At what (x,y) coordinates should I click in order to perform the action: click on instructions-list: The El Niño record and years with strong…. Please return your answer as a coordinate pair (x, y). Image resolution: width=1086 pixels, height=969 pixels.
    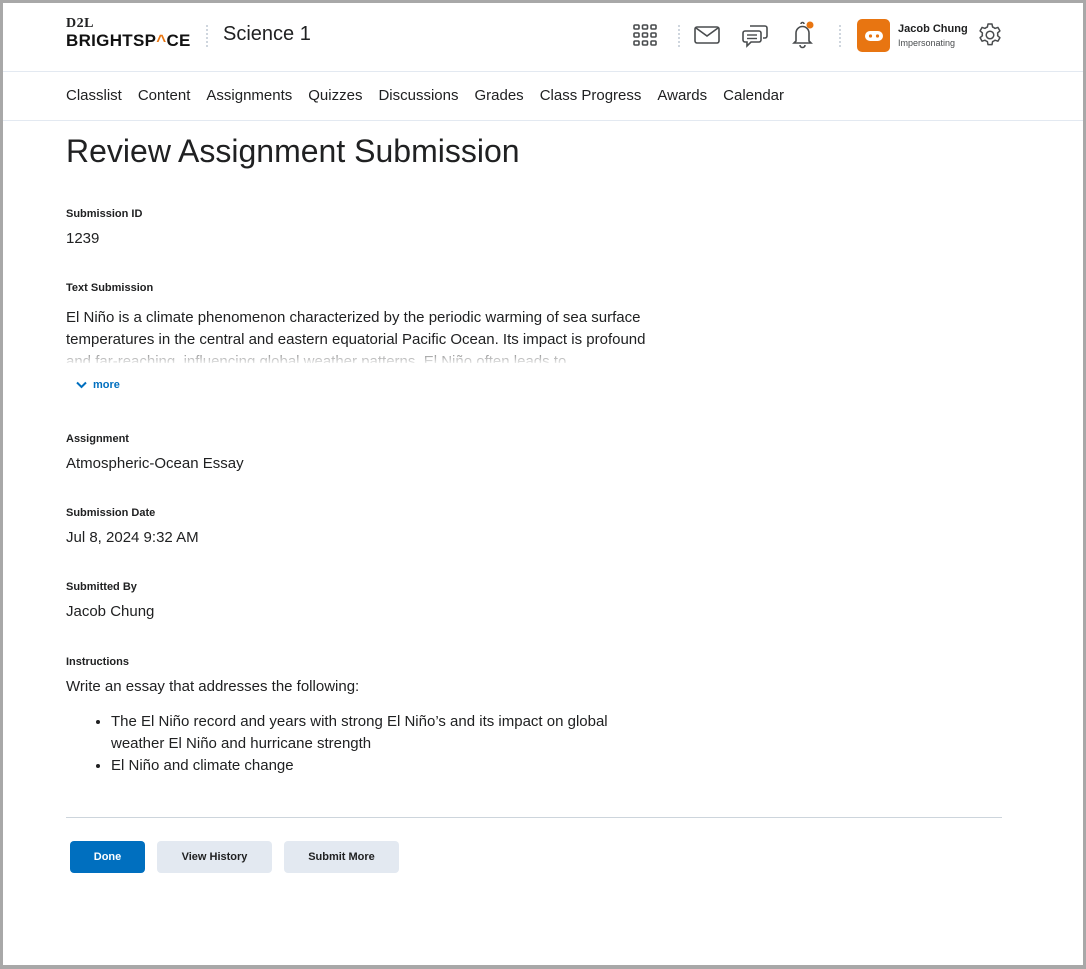
    Looking at the image, I should click on (348, 744).